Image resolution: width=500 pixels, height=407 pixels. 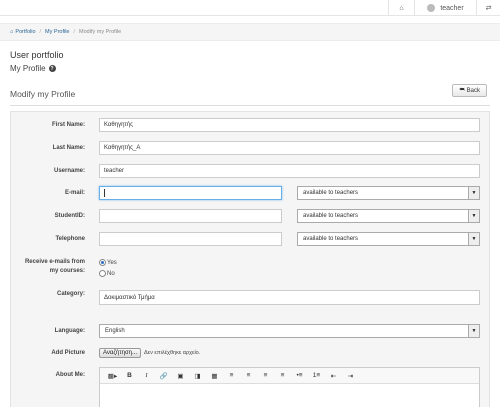 What do you see at coordinates (289, 387) in the screenshot?
I see `about-me-editor: ▩▸ B I 🔗 ▣ ◨ ▦ ≡ ≡ ≡ ≡ •≡ 1≡ ⇤ ⇥` at bounding box center [289, 387].